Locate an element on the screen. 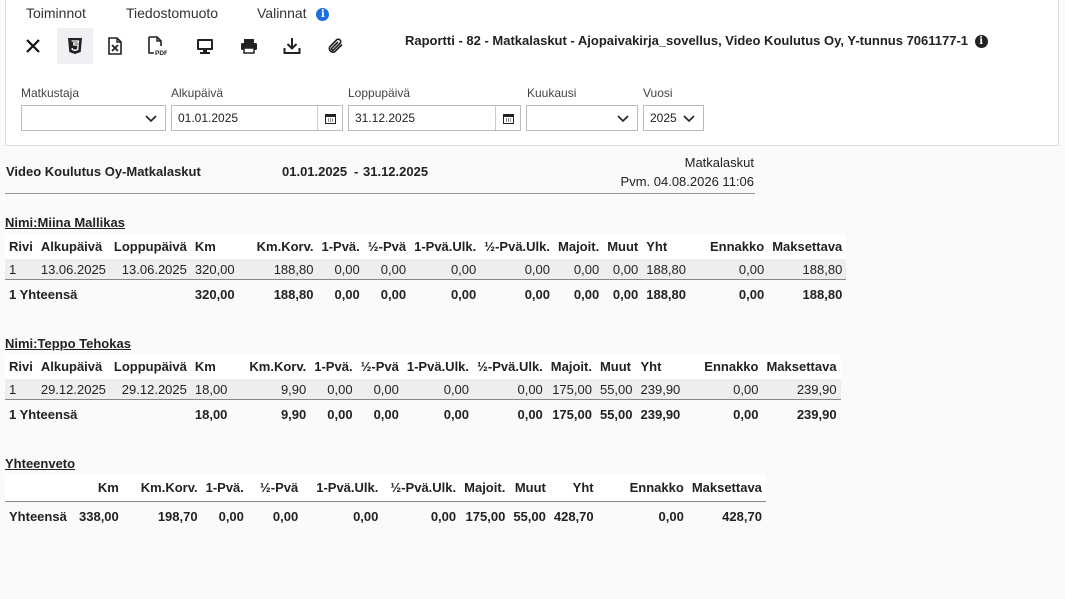 The width and height of the screenshot is (1065, 599). pdf-button: PDF is located at coordinates (157, 46).